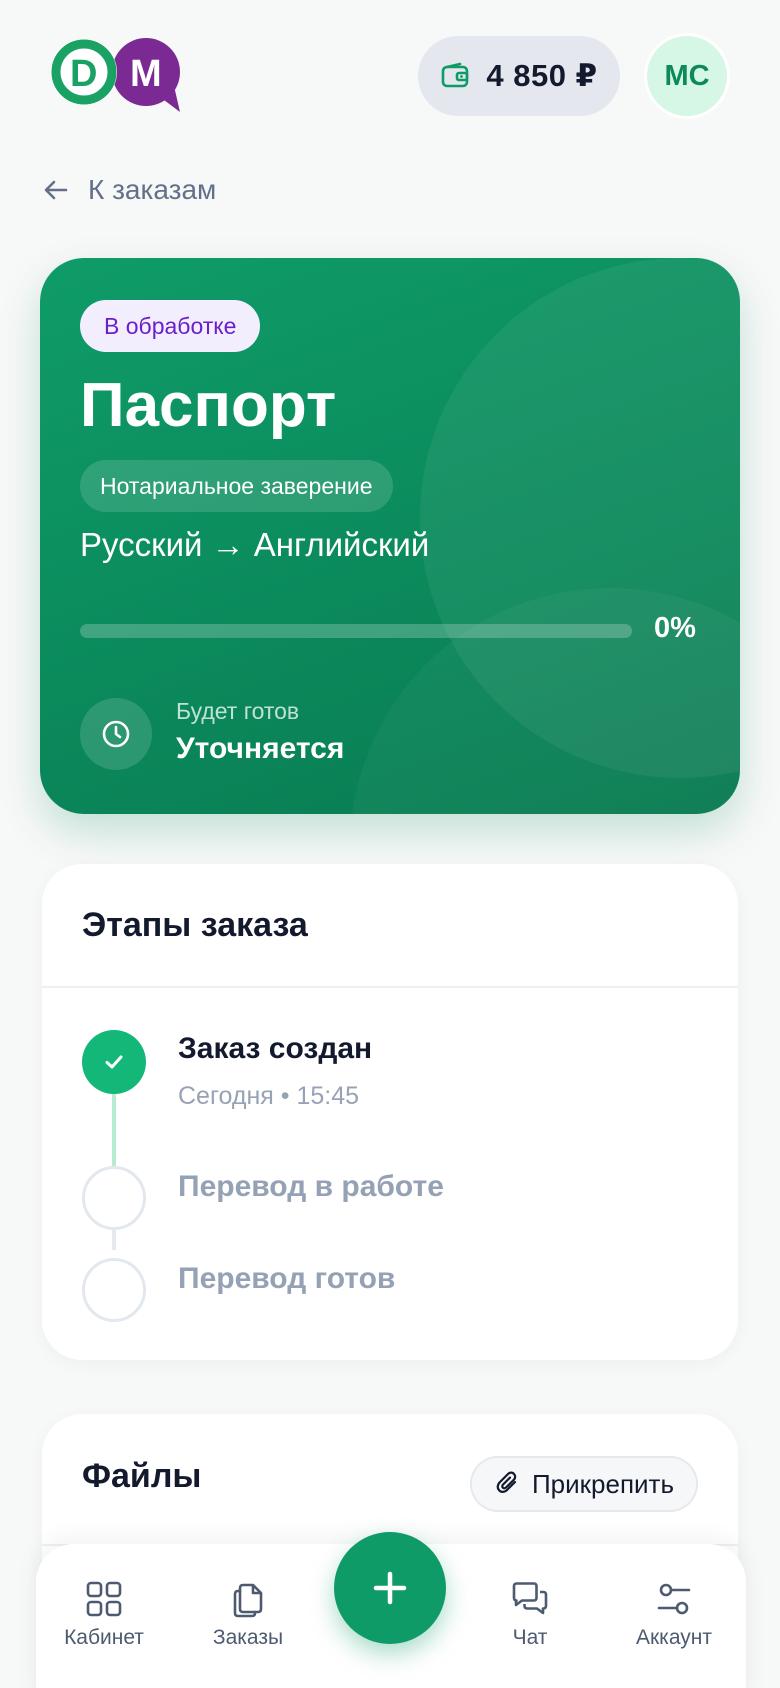 Image resolution: width=780 pixels, height=1688 pixels. I want to click on eta-caption: Будет готов, so click(238, 711).